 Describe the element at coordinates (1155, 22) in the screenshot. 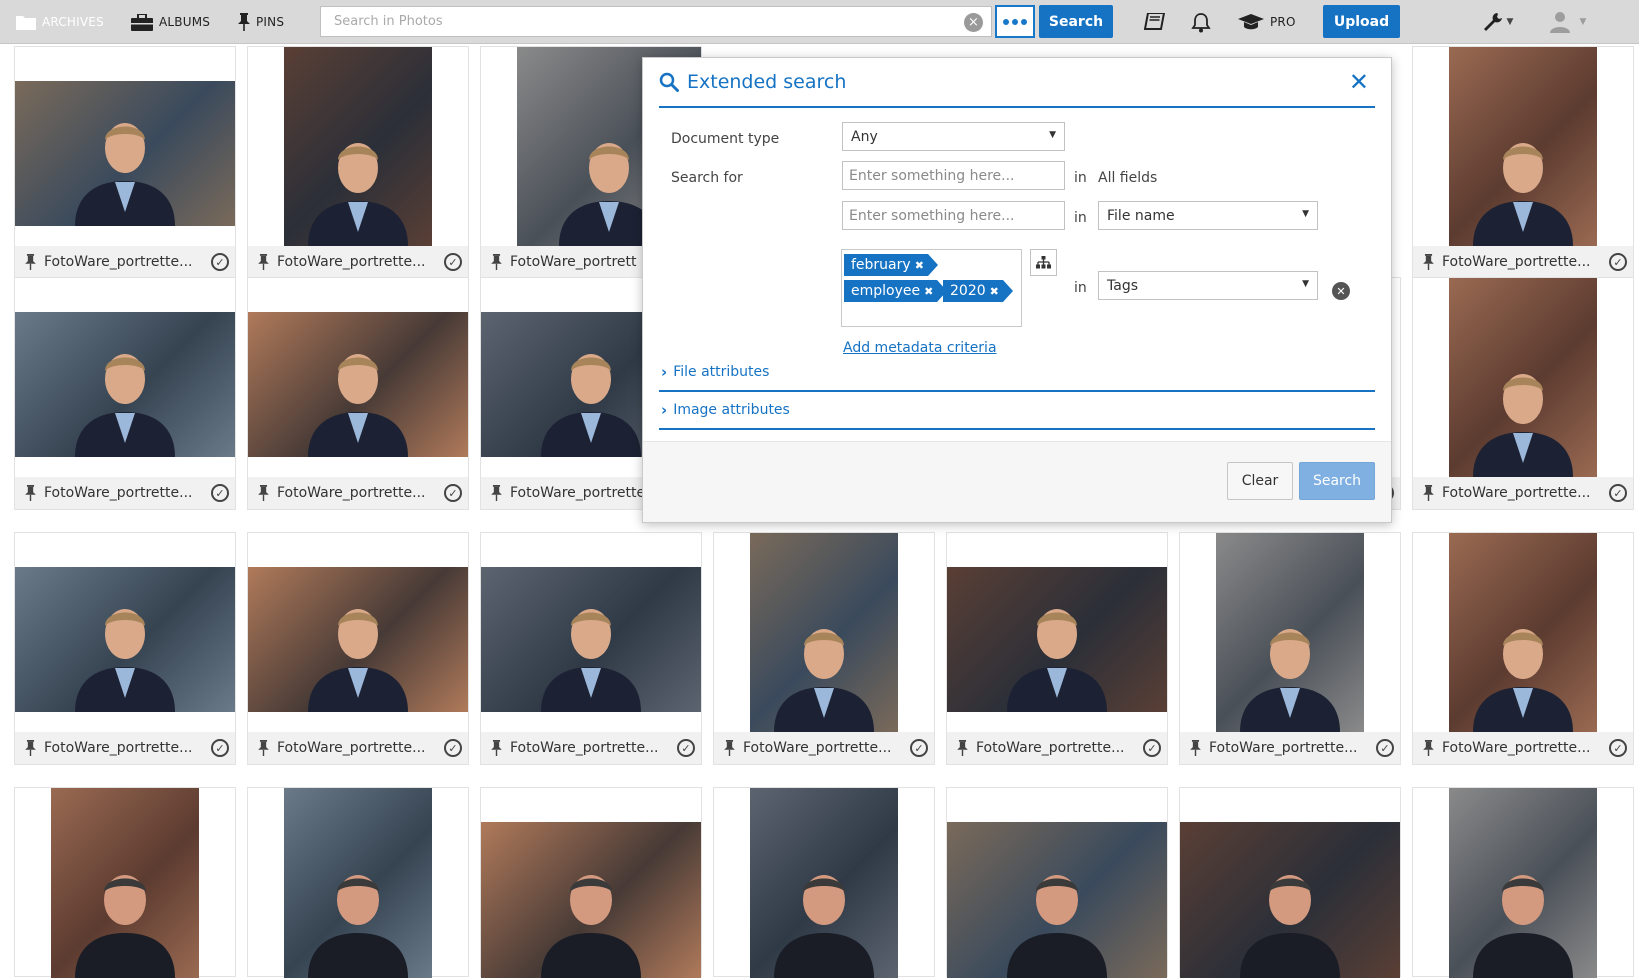

I see `book-button` at that location.